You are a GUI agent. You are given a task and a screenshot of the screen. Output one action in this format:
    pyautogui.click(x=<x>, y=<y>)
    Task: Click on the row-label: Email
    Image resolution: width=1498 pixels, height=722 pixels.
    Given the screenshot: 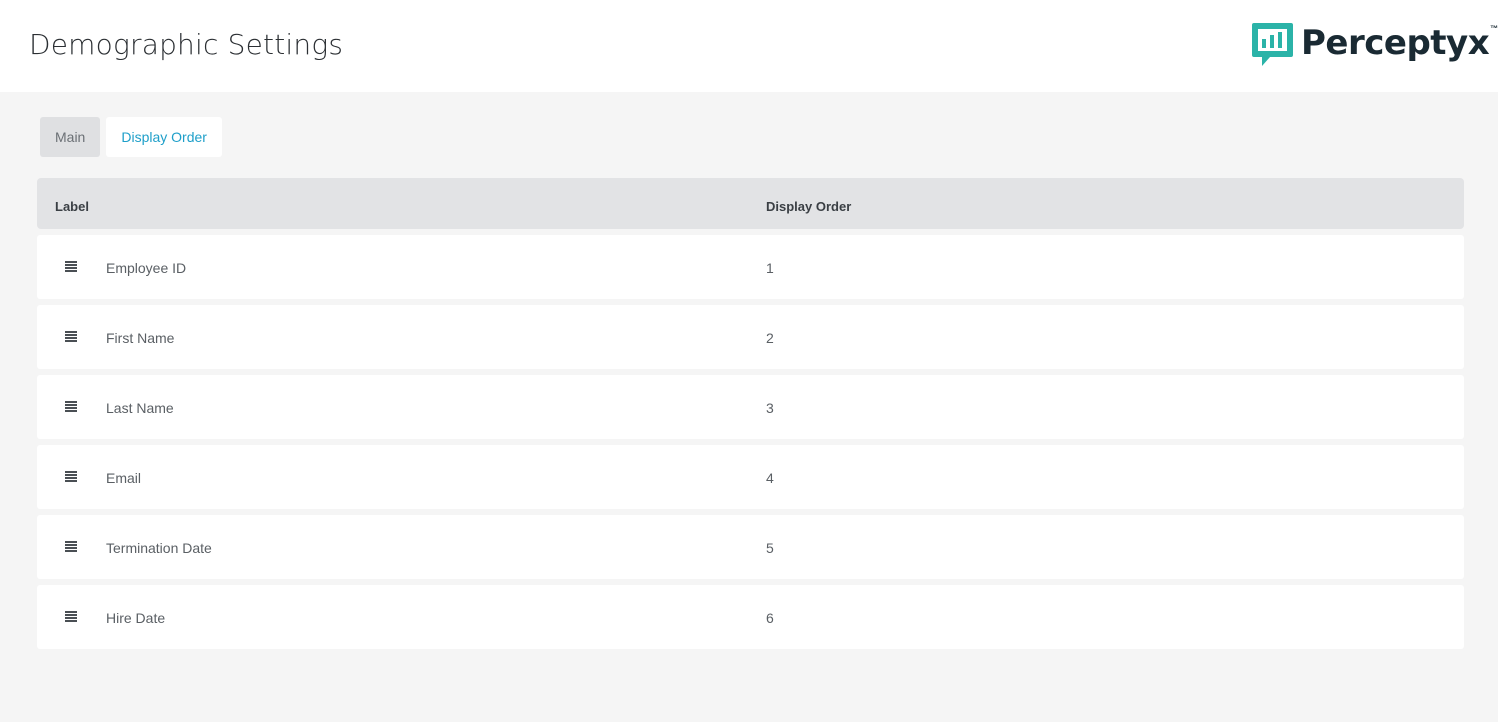 What is the action you would take?
    pyautogui.click(x=124, y=478)
    